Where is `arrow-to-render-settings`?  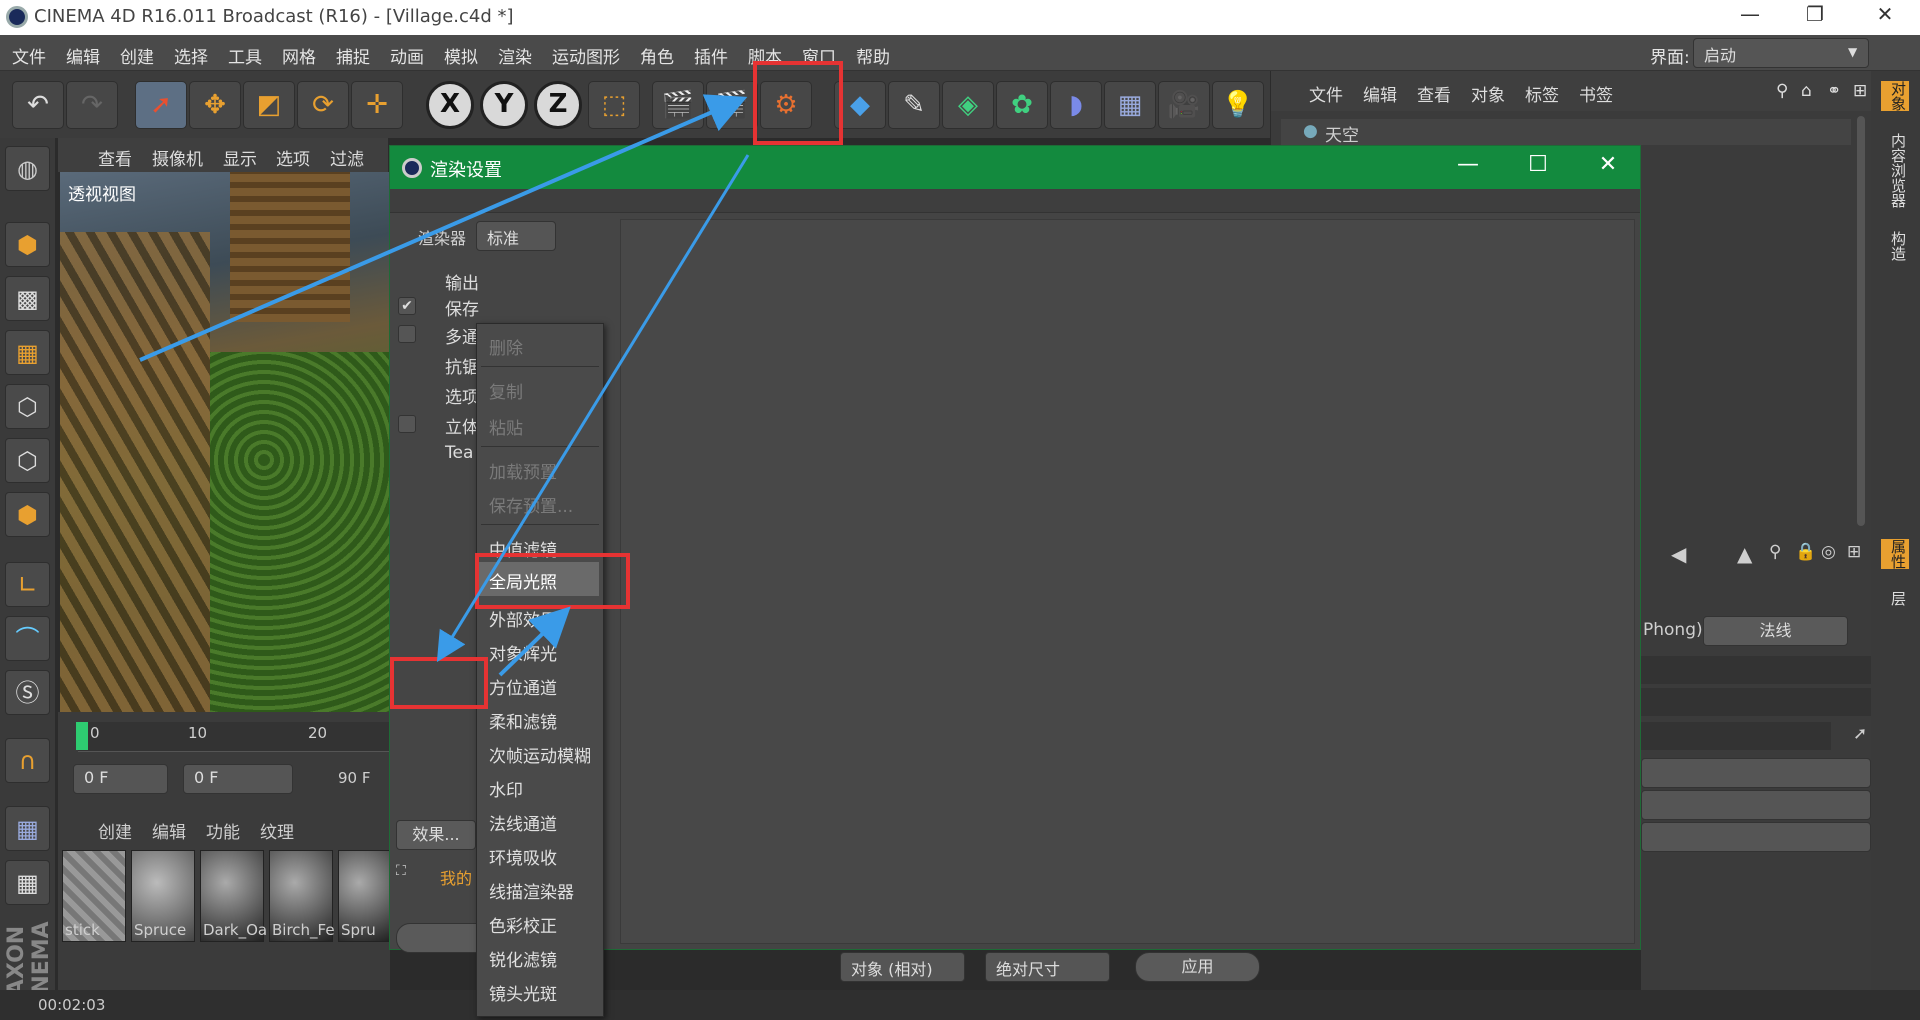 arrow-to-render-settings is located at coordinates (443, 228).